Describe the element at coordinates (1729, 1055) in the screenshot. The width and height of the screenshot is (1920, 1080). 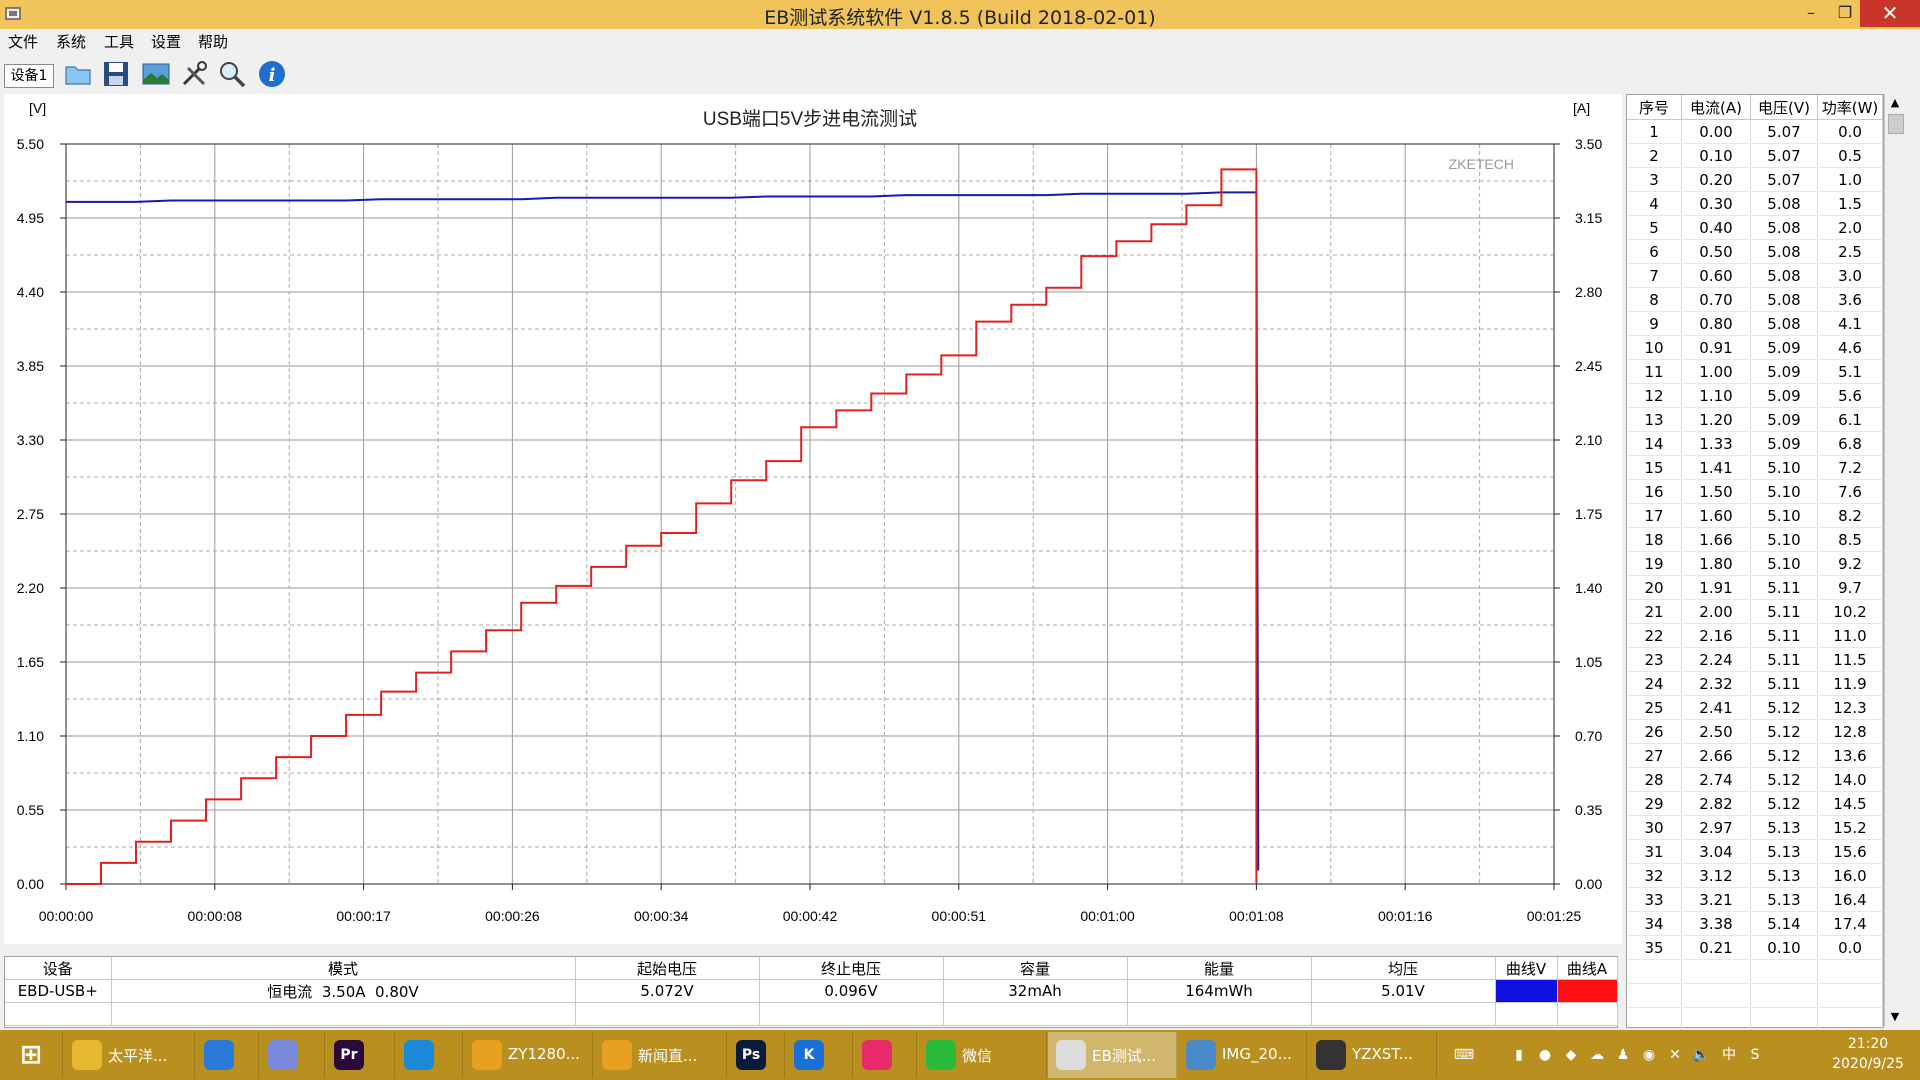
I see `input-method-icon: 中` at that location.